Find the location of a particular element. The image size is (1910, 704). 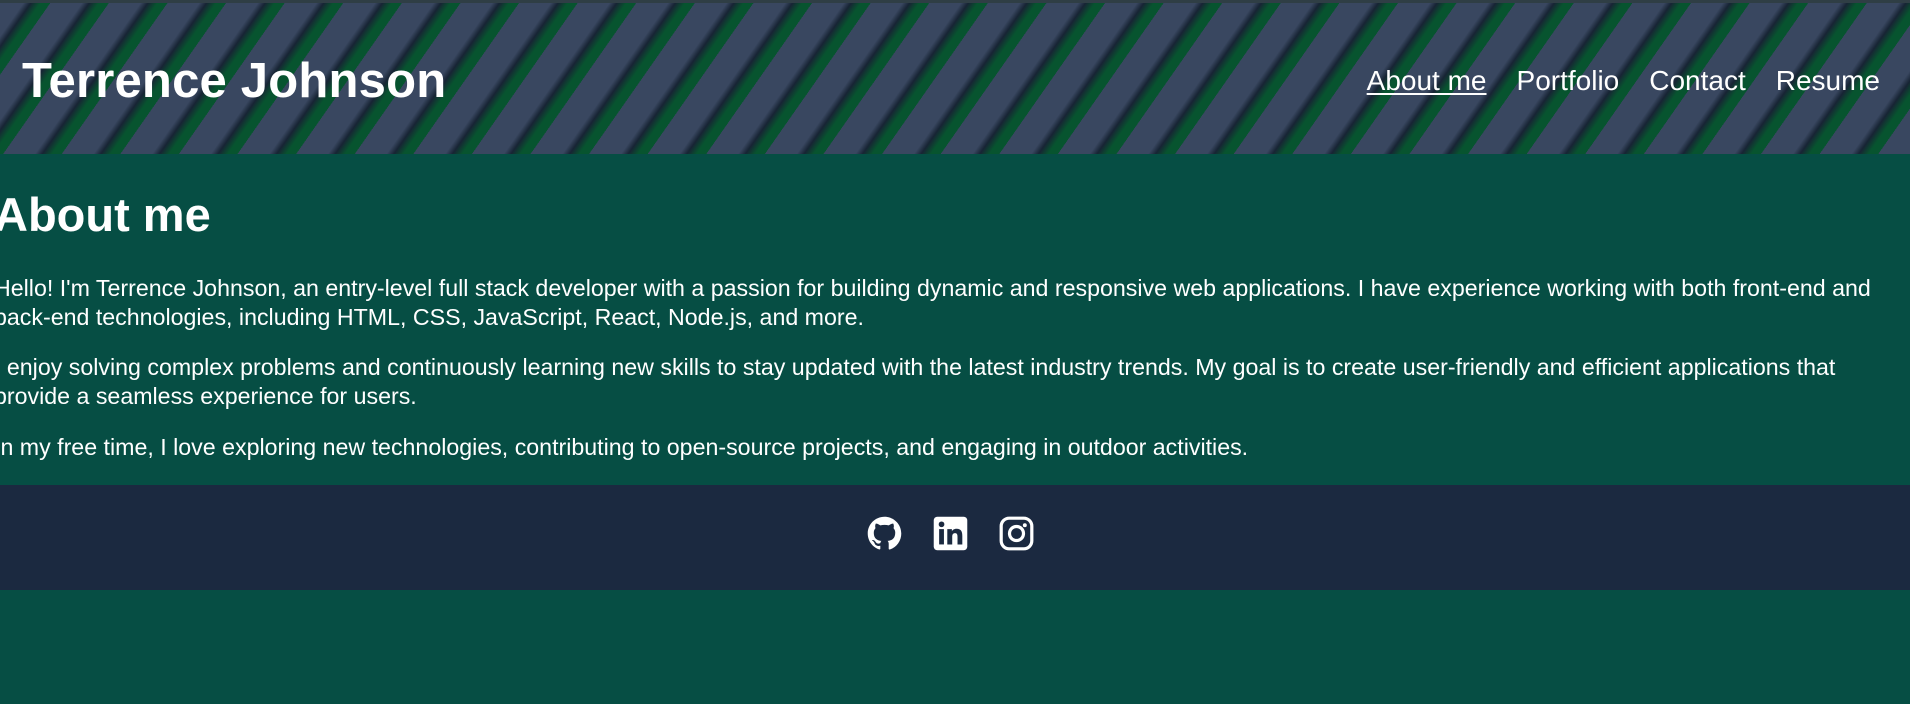

site-footer is located at coordinates (955, 537).